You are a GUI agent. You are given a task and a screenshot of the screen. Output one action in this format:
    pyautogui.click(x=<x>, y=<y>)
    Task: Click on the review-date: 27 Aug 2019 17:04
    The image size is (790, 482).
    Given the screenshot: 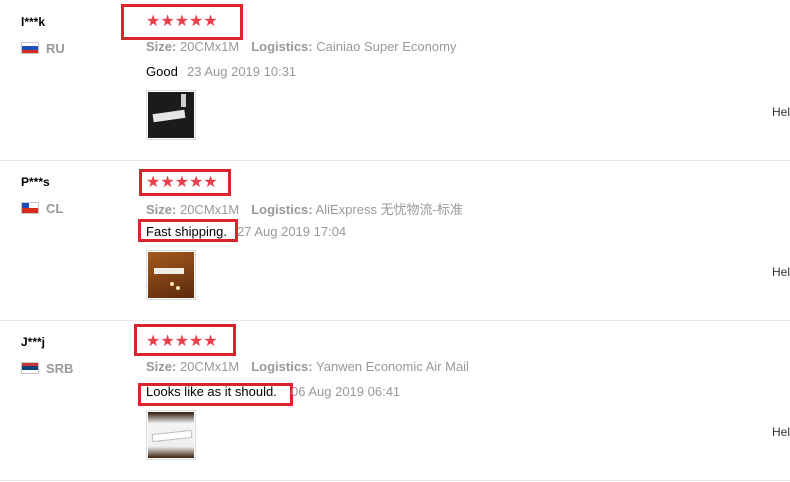 What is the action you would take?
    pyautogui.click(x=292, y=231)
    